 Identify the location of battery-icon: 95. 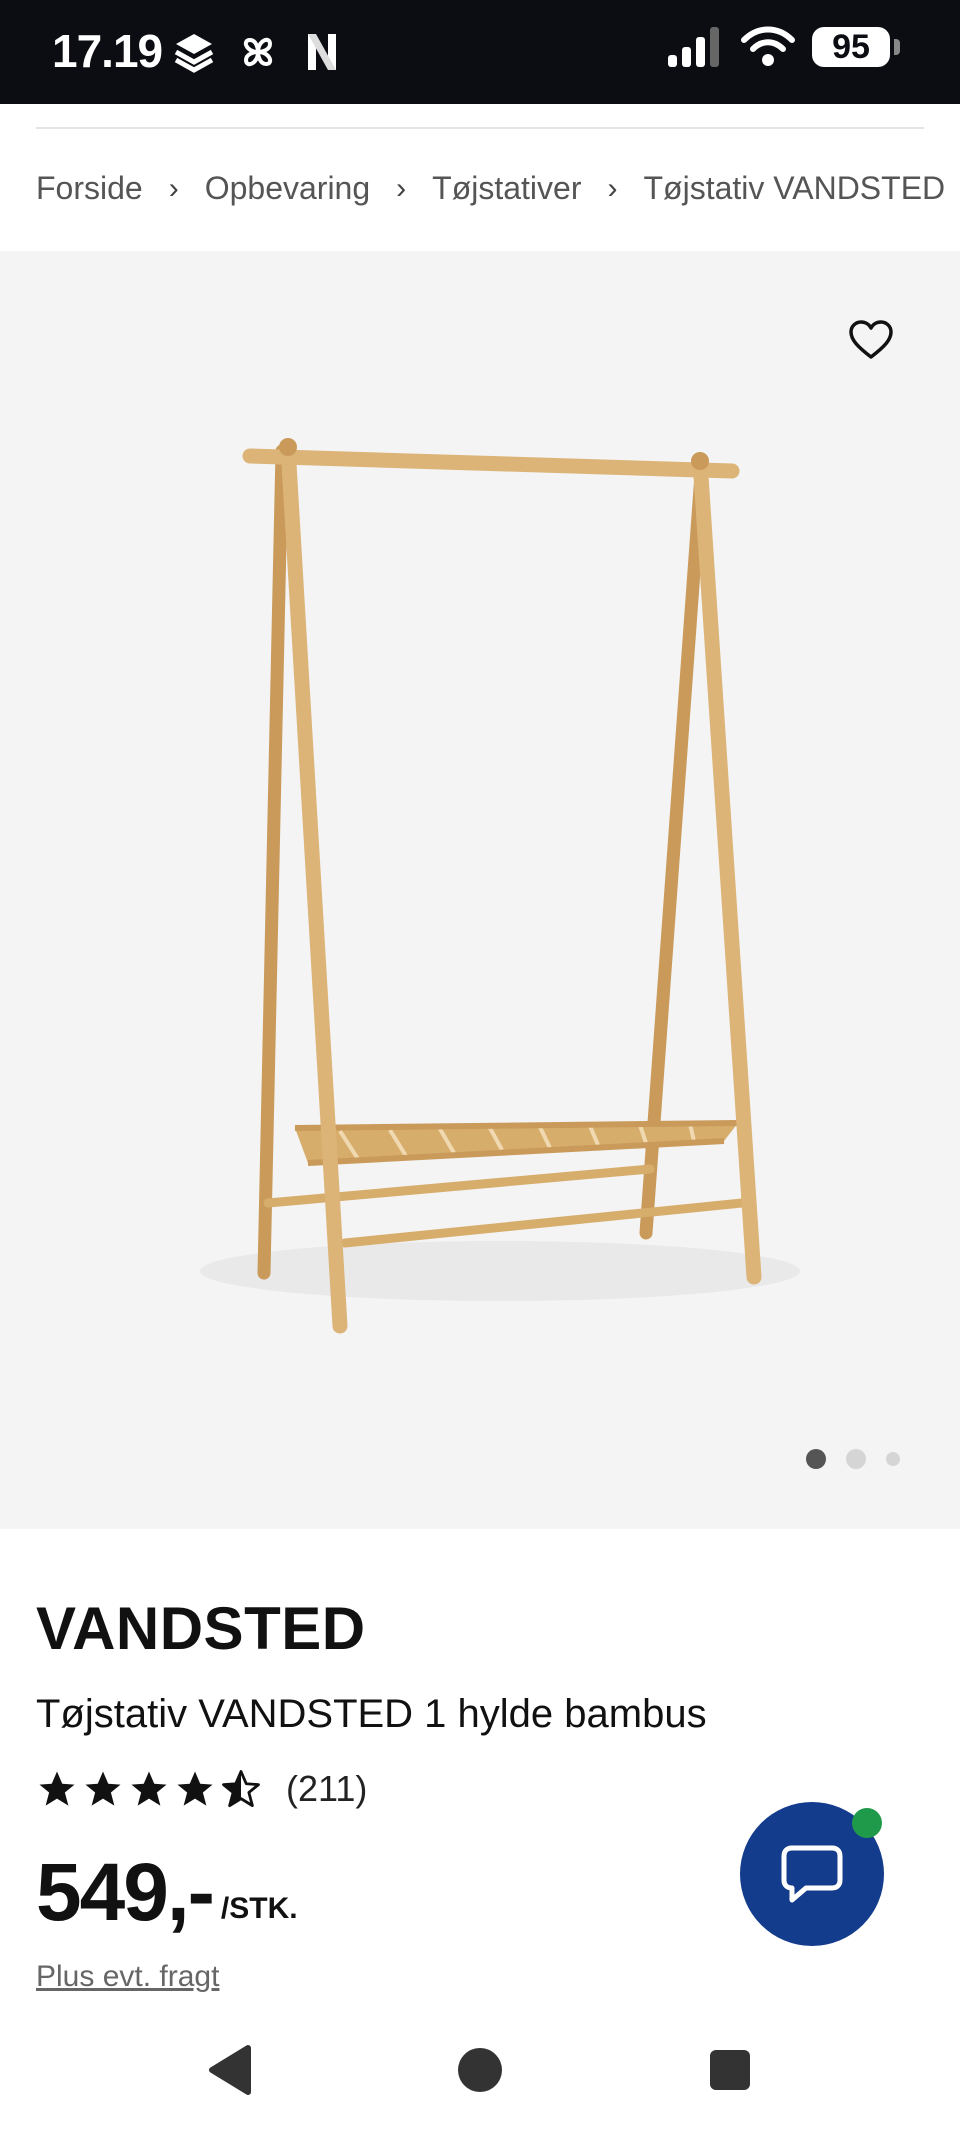
(856, 47).